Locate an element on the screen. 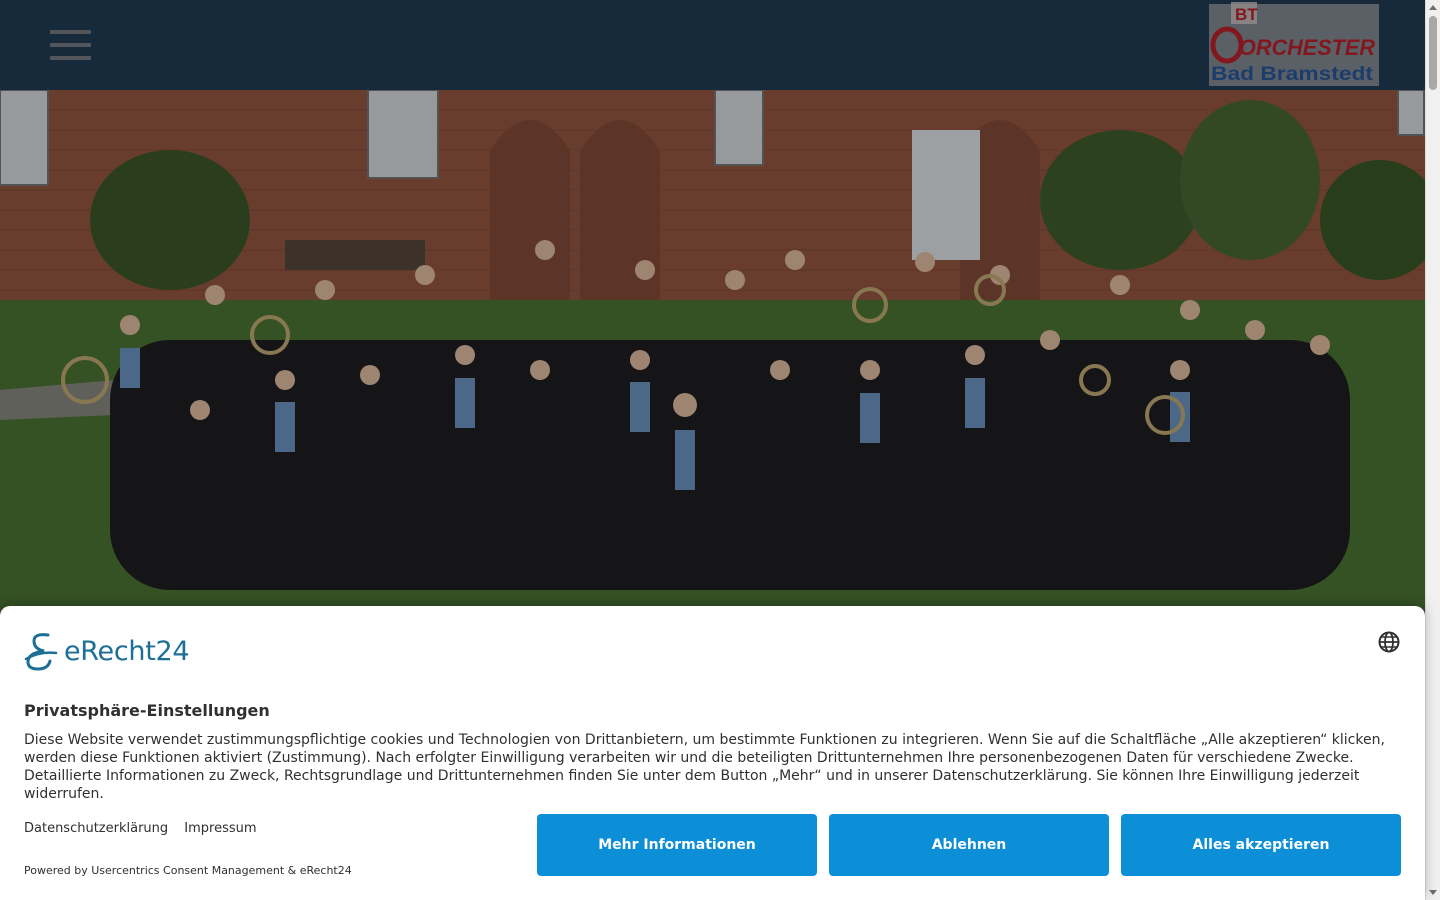 The width and height of the screenshot is (1440, 900). orchester-logo: BT ORCHESTER Bad Bramstedt is located at coordinates (1294, 45).